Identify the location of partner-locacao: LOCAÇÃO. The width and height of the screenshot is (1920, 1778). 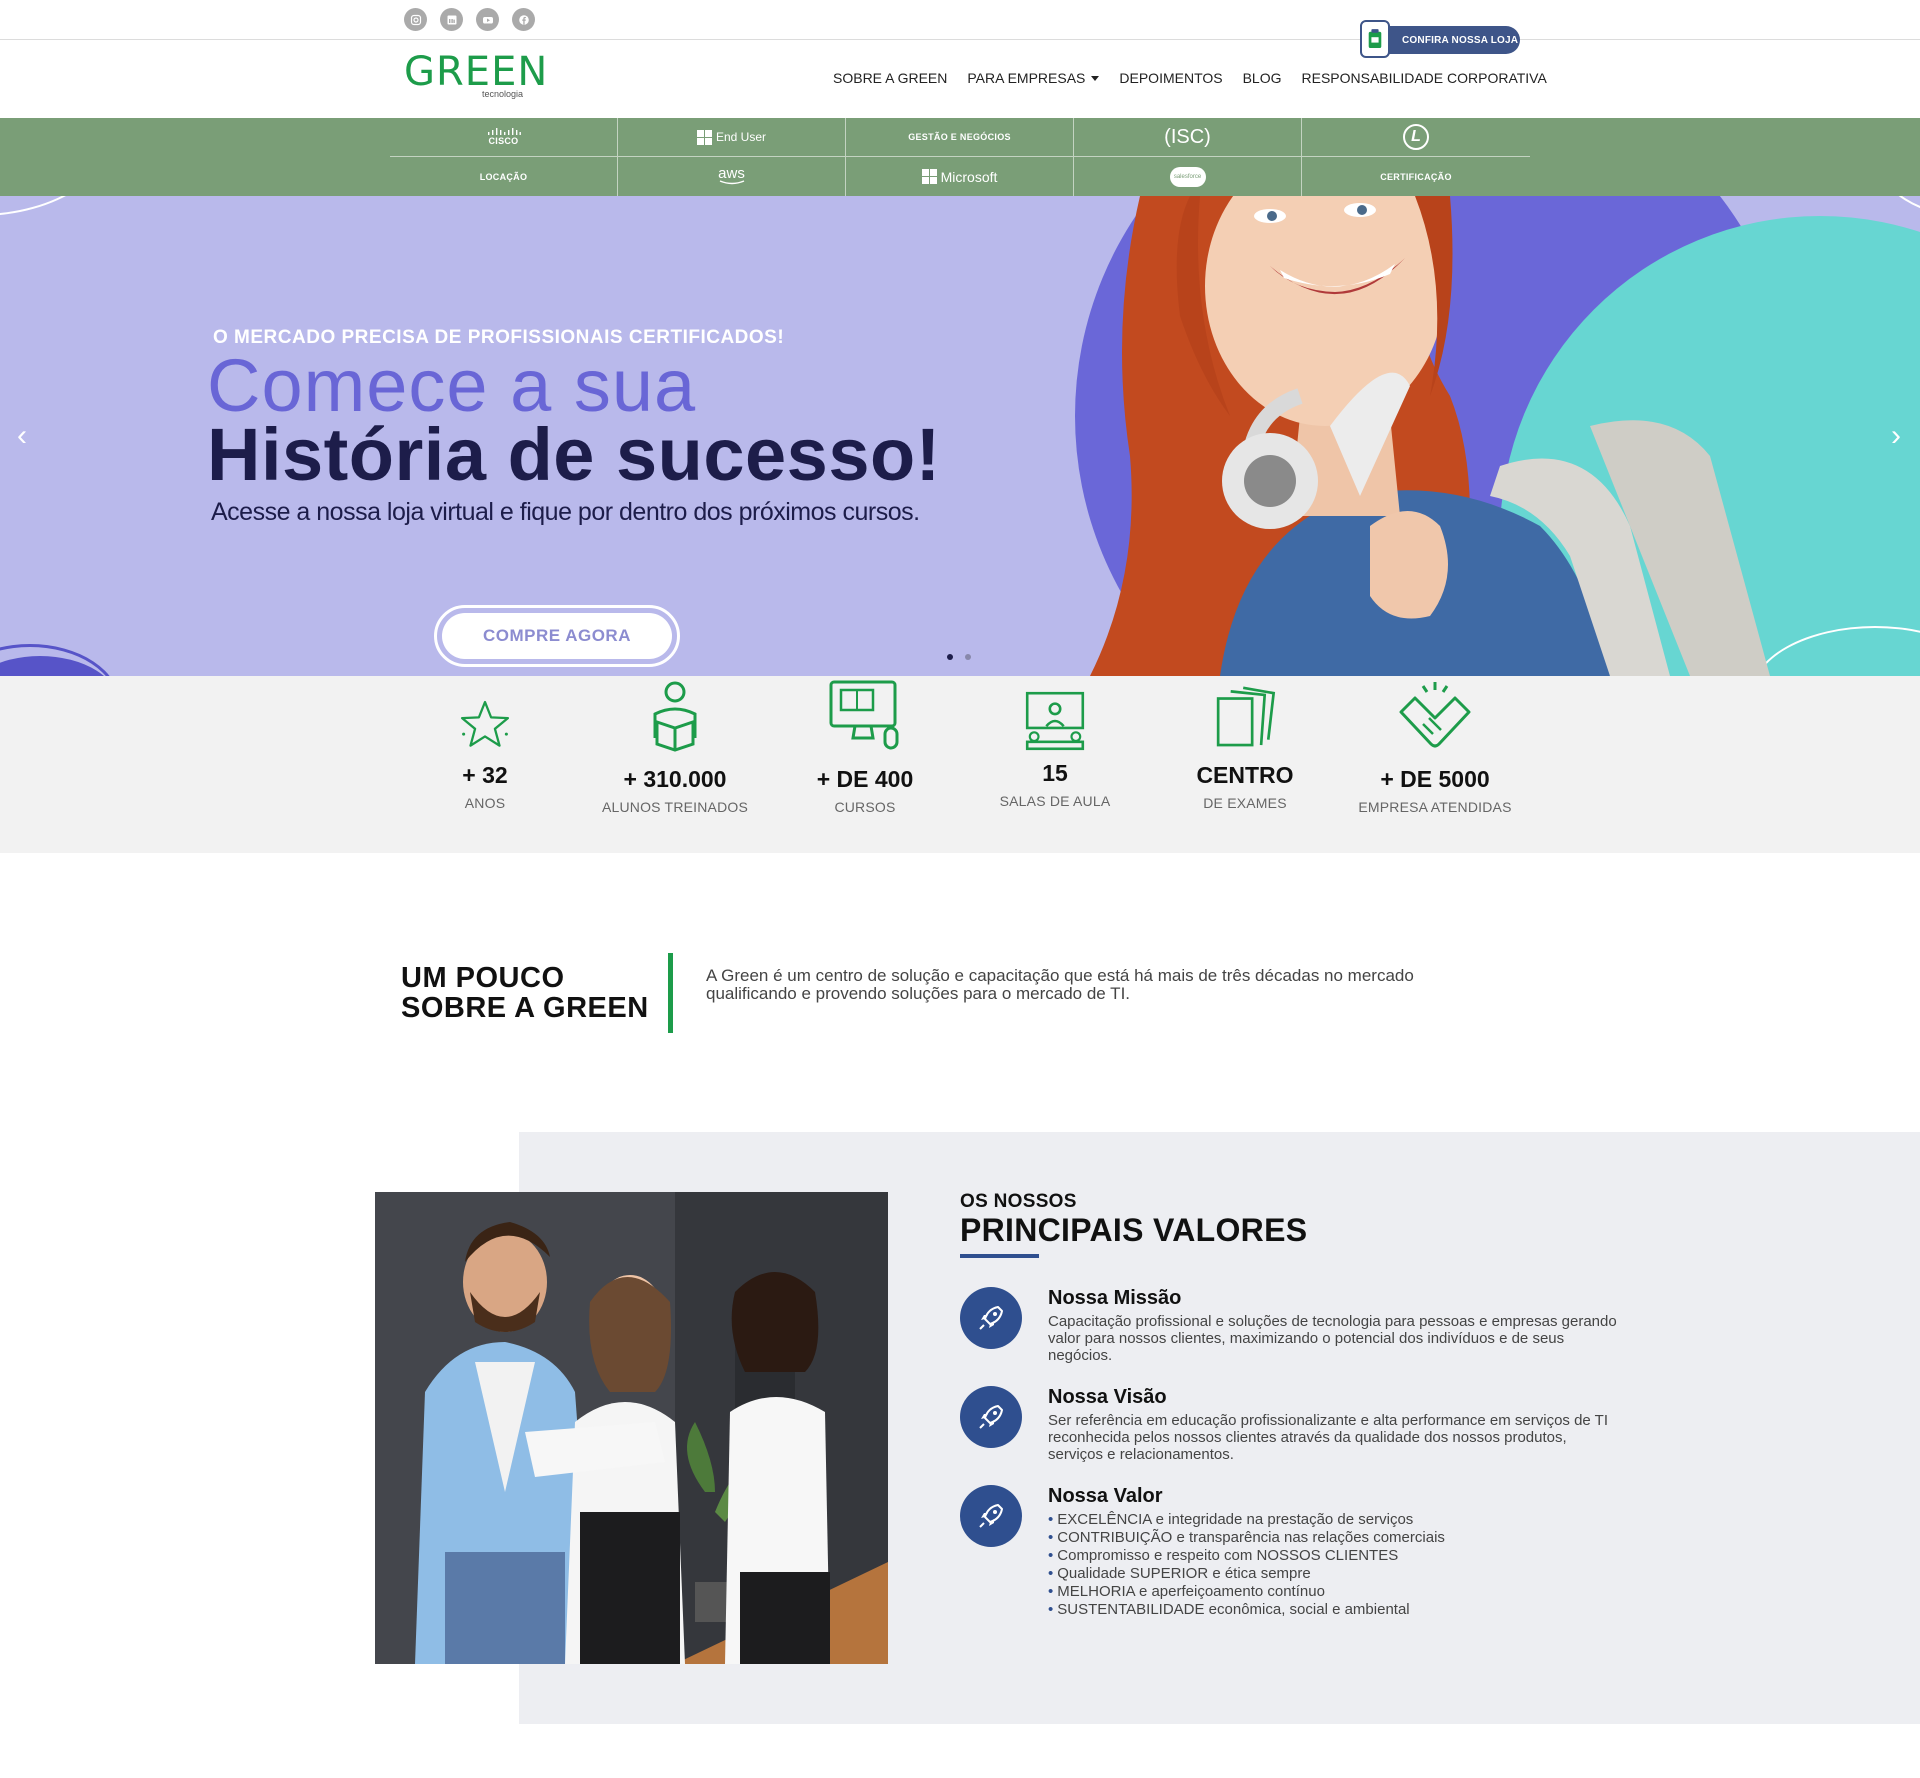
(504, 176).